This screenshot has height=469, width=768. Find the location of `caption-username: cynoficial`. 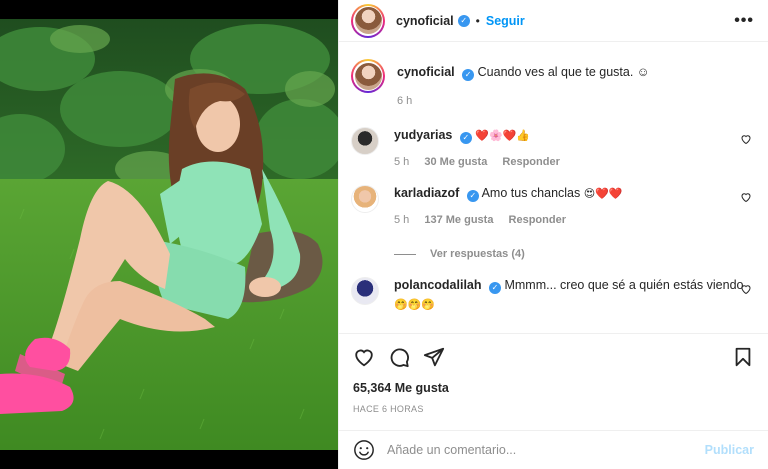

caption-username: cynoficial is located at coordinates (426, 72).